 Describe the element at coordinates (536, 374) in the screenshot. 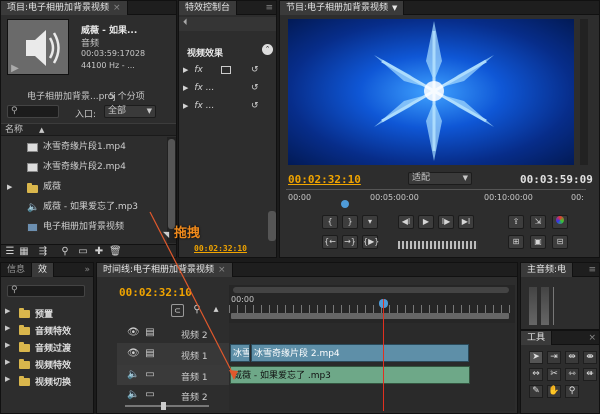

I see `rate-stretch-tool-icon: ⇔` at that location.